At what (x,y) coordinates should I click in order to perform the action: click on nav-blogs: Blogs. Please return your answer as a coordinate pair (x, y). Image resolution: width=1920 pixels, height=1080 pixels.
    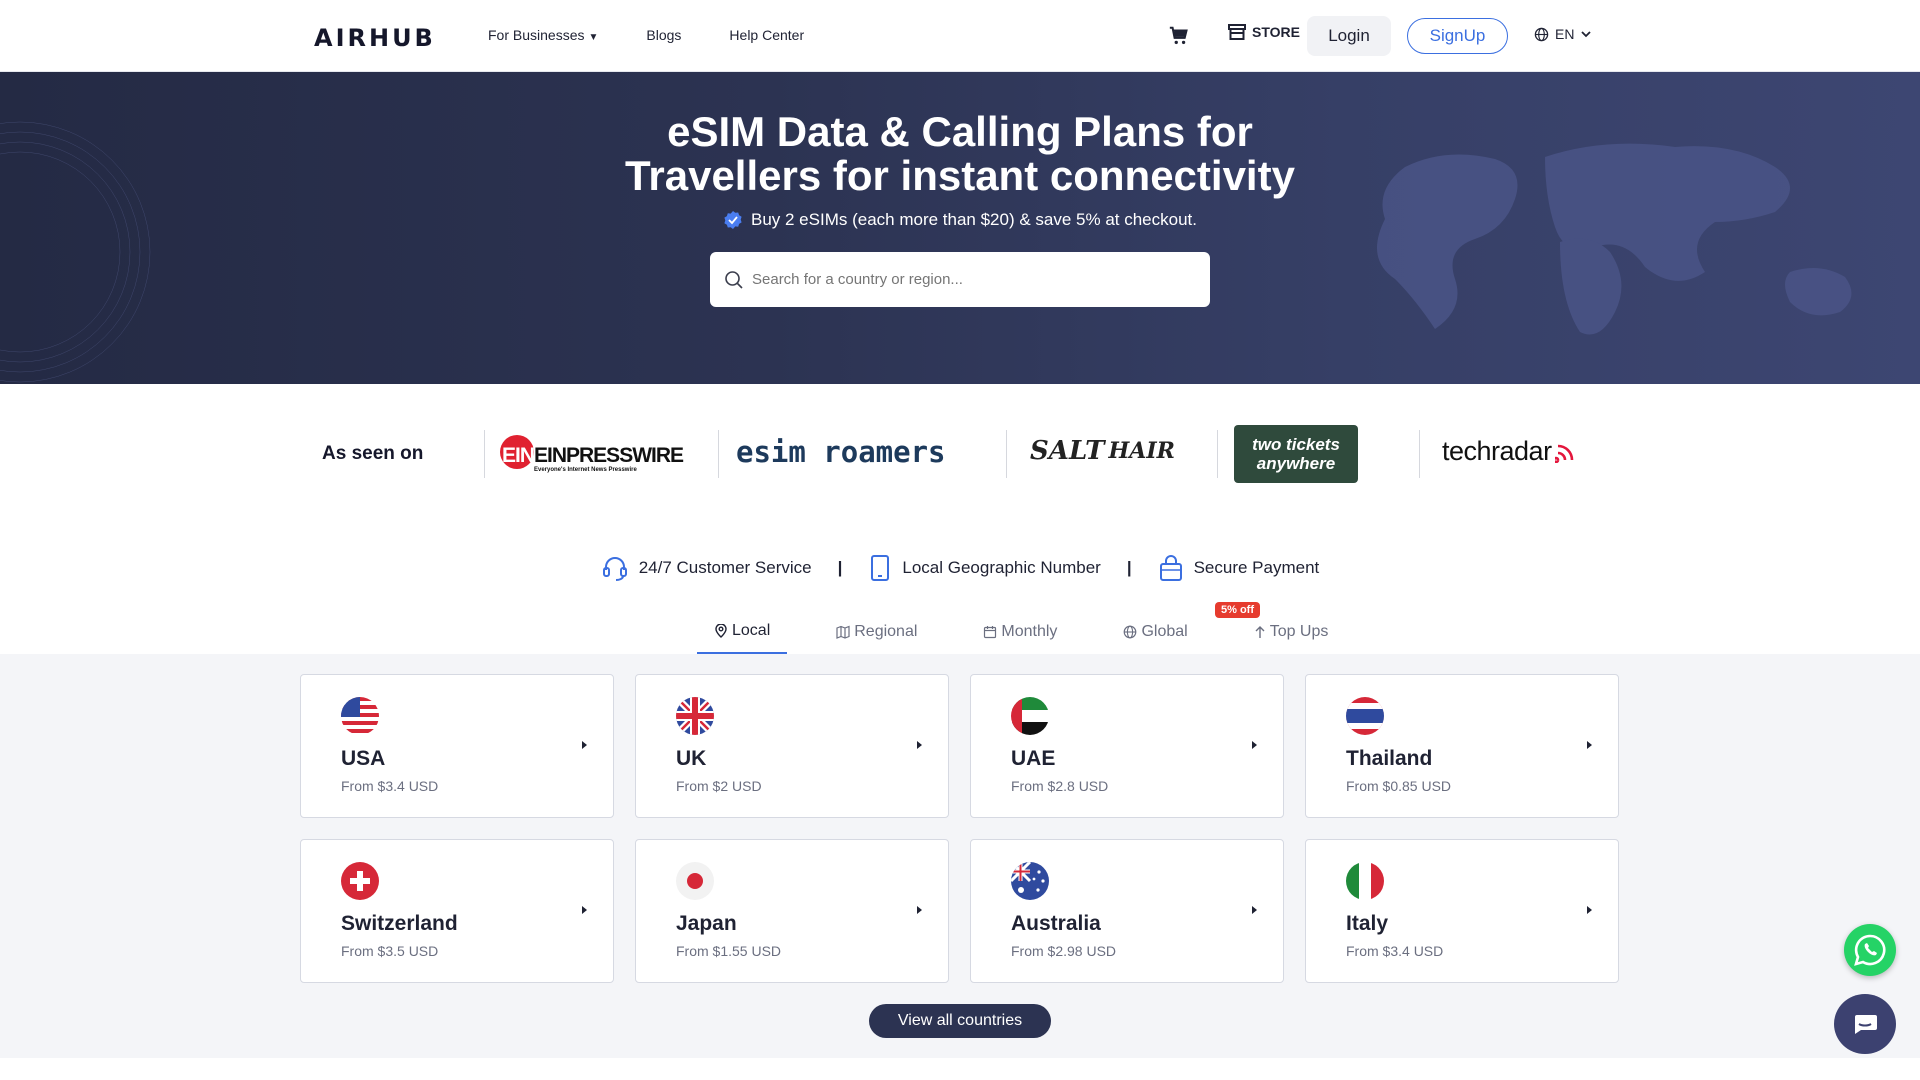
    Looking at the image, I should click on (663, 35).